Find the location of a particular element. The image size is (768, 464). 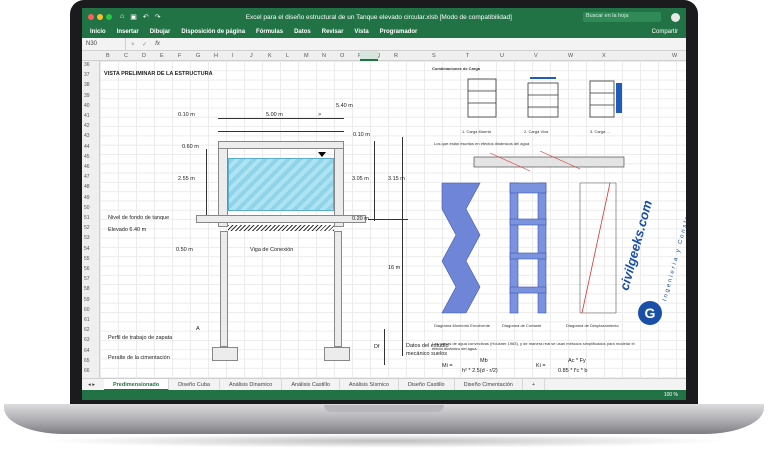

add-sheet-button: + is located at coordinates (534, 384).